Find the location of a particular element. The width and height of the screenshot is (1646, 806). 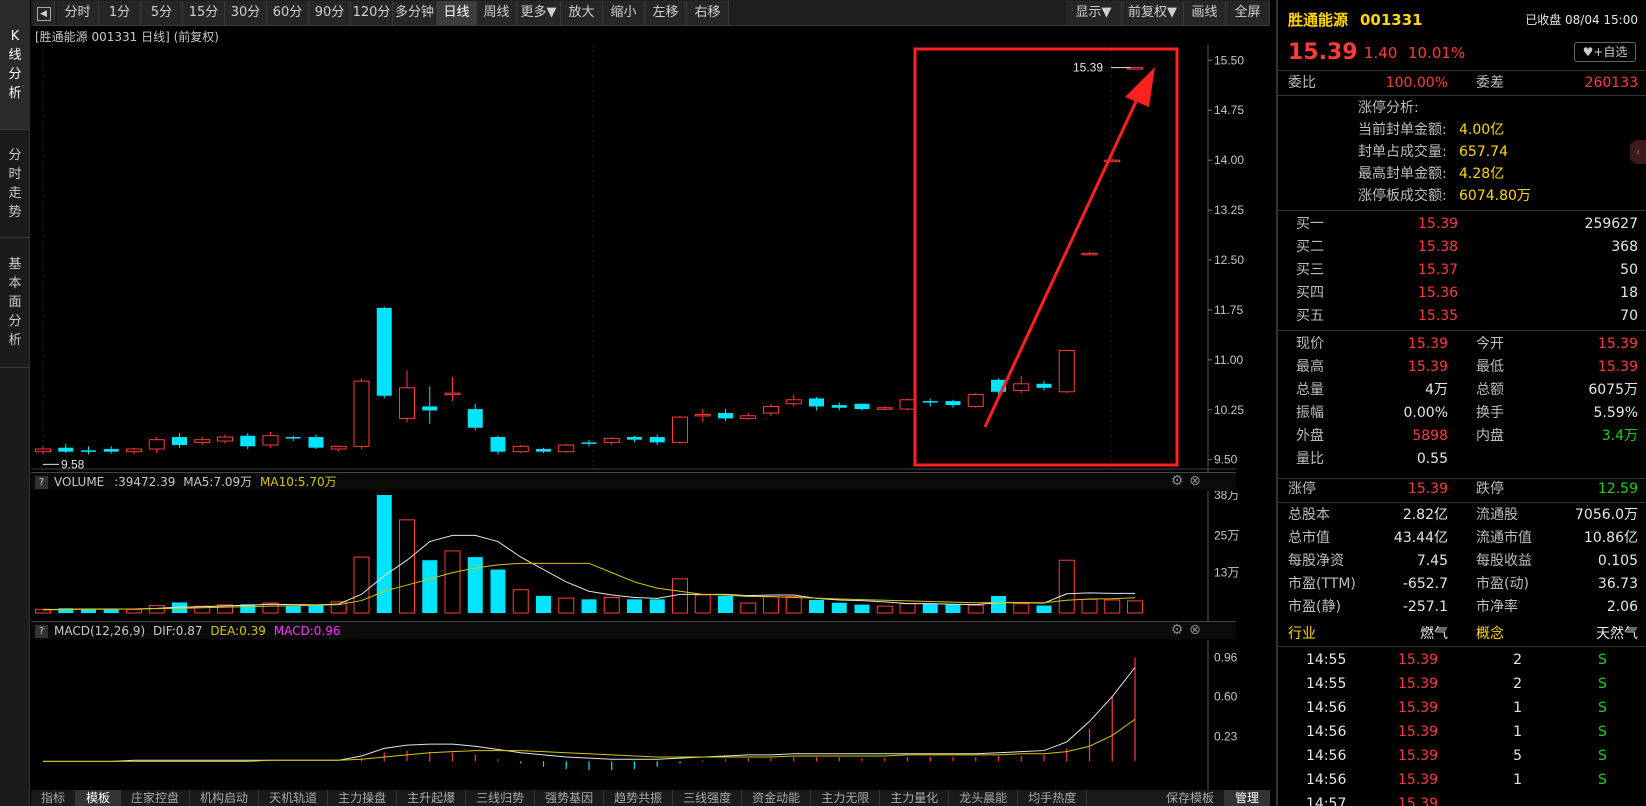

stat-value: 0.00% is located at coordinates (1425, 413).